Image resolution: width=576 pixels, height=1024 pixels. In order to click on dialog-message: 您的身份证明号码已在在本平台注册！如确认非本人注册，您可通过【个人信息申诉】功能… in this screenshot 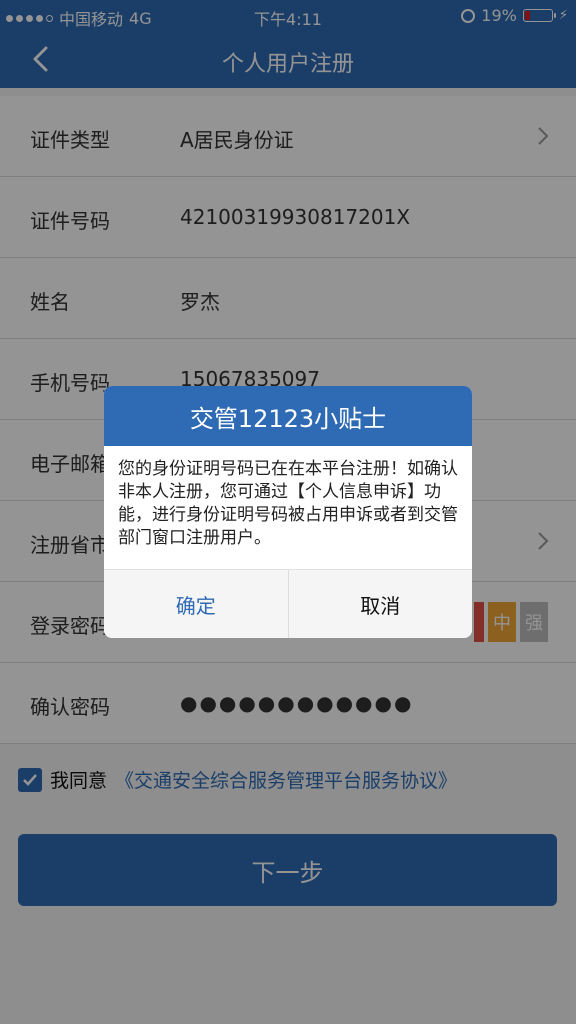, I will do `click(288, 503)`.